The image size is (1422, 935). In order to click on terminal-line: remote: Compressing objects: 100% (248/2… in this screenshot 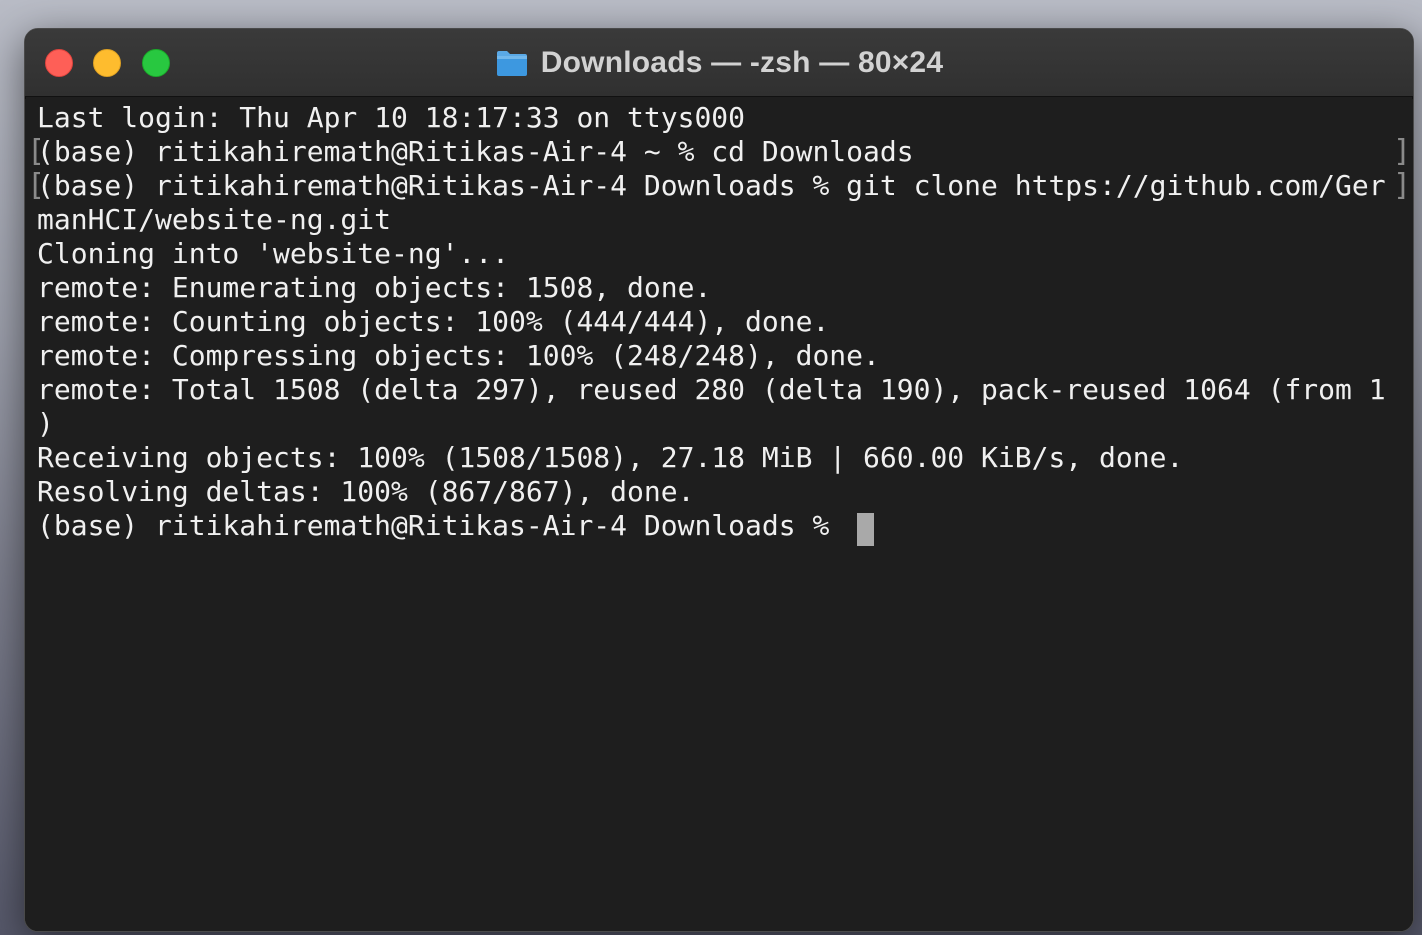, I will do `click(458, 355)`.